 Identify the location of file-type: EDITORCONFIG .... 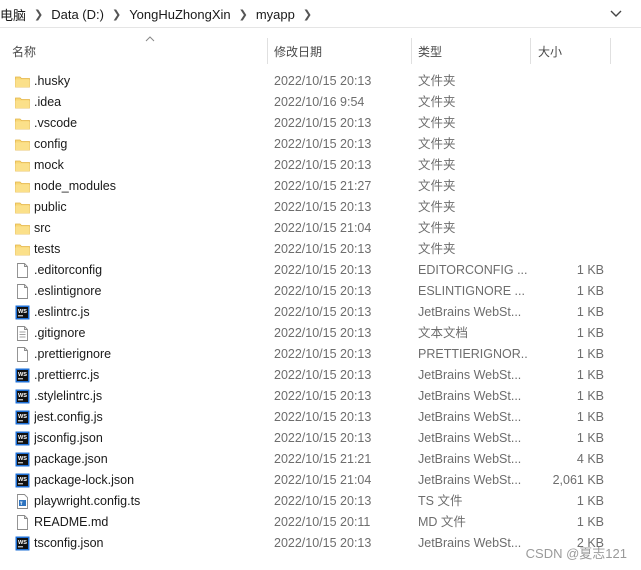
(473, 270).